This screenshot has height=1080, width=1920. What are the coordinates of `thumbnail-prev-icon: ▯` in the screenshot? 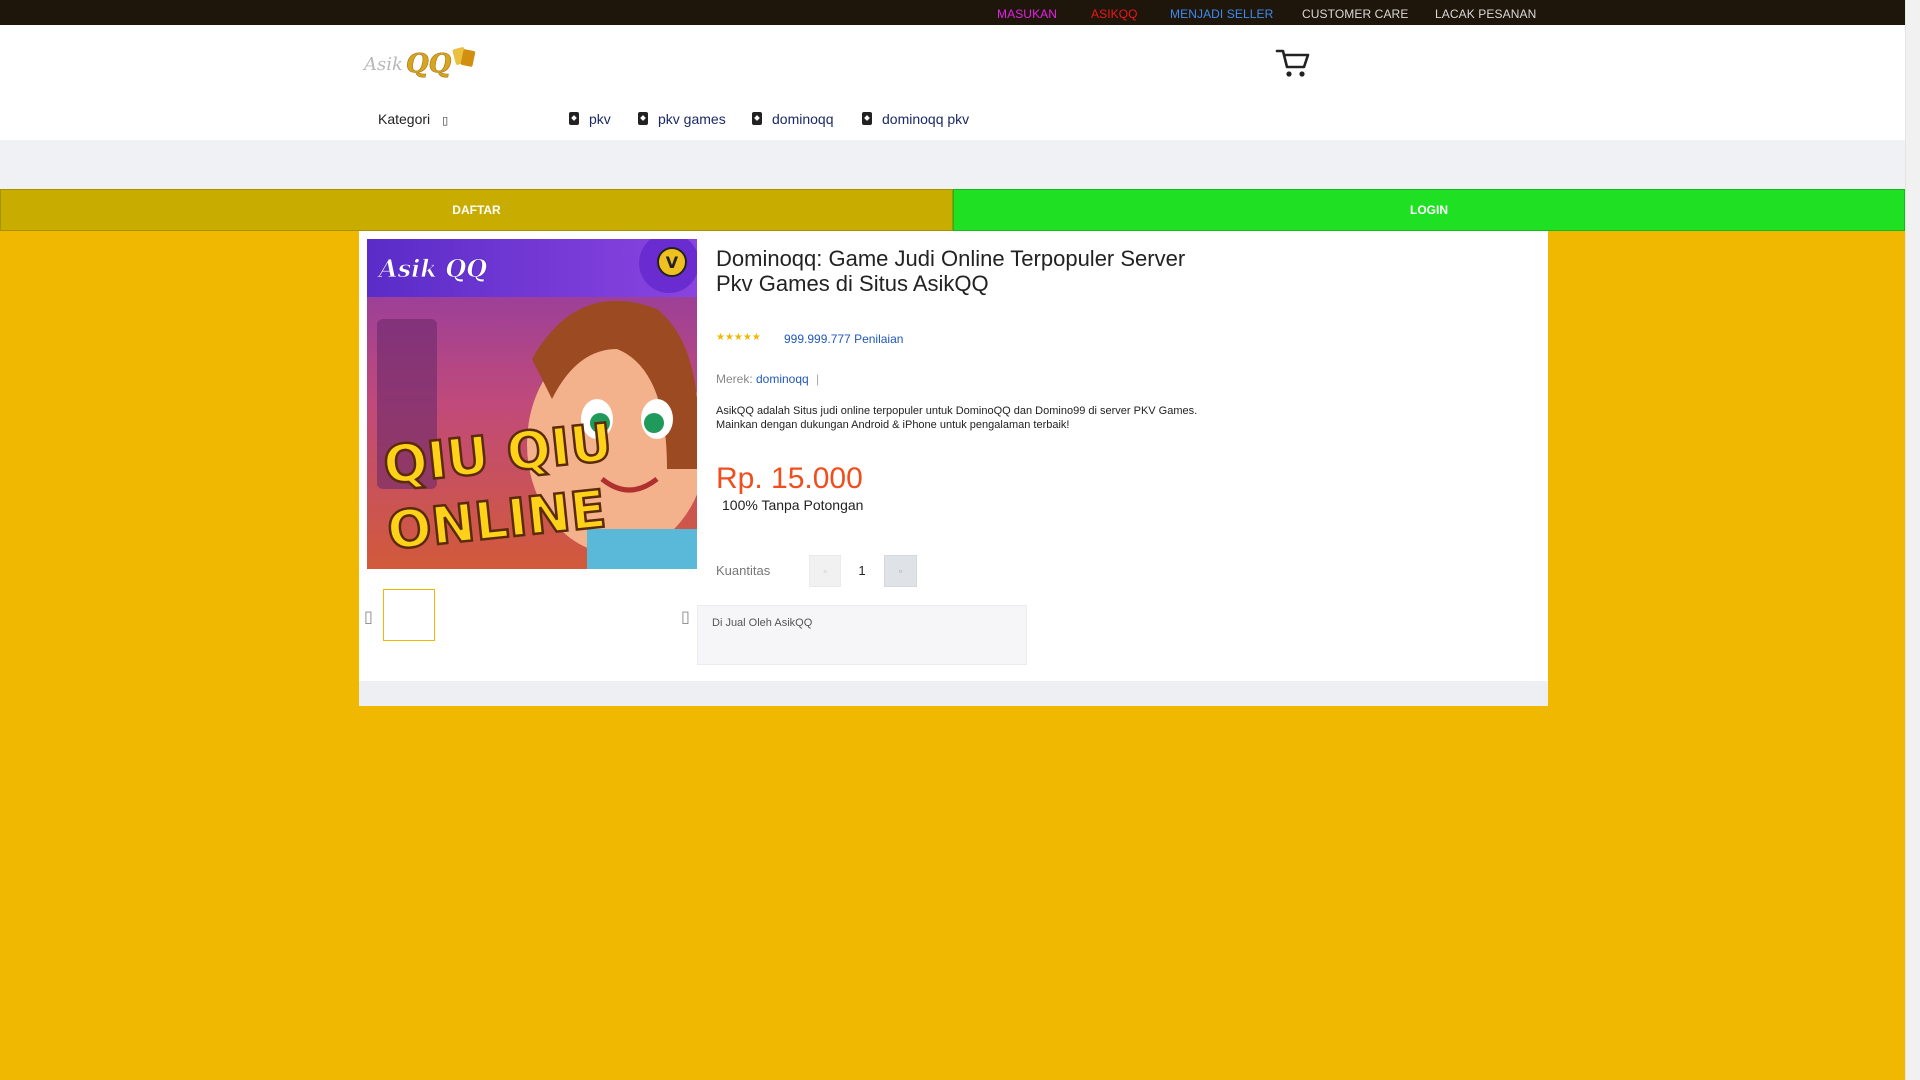 It's located at (368, 617).